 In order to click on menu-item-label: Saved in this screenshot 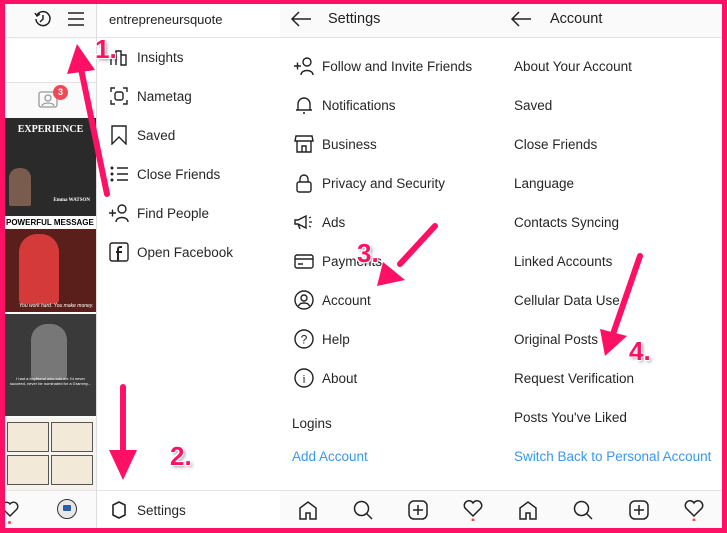, I will do `click(156, 135)`.